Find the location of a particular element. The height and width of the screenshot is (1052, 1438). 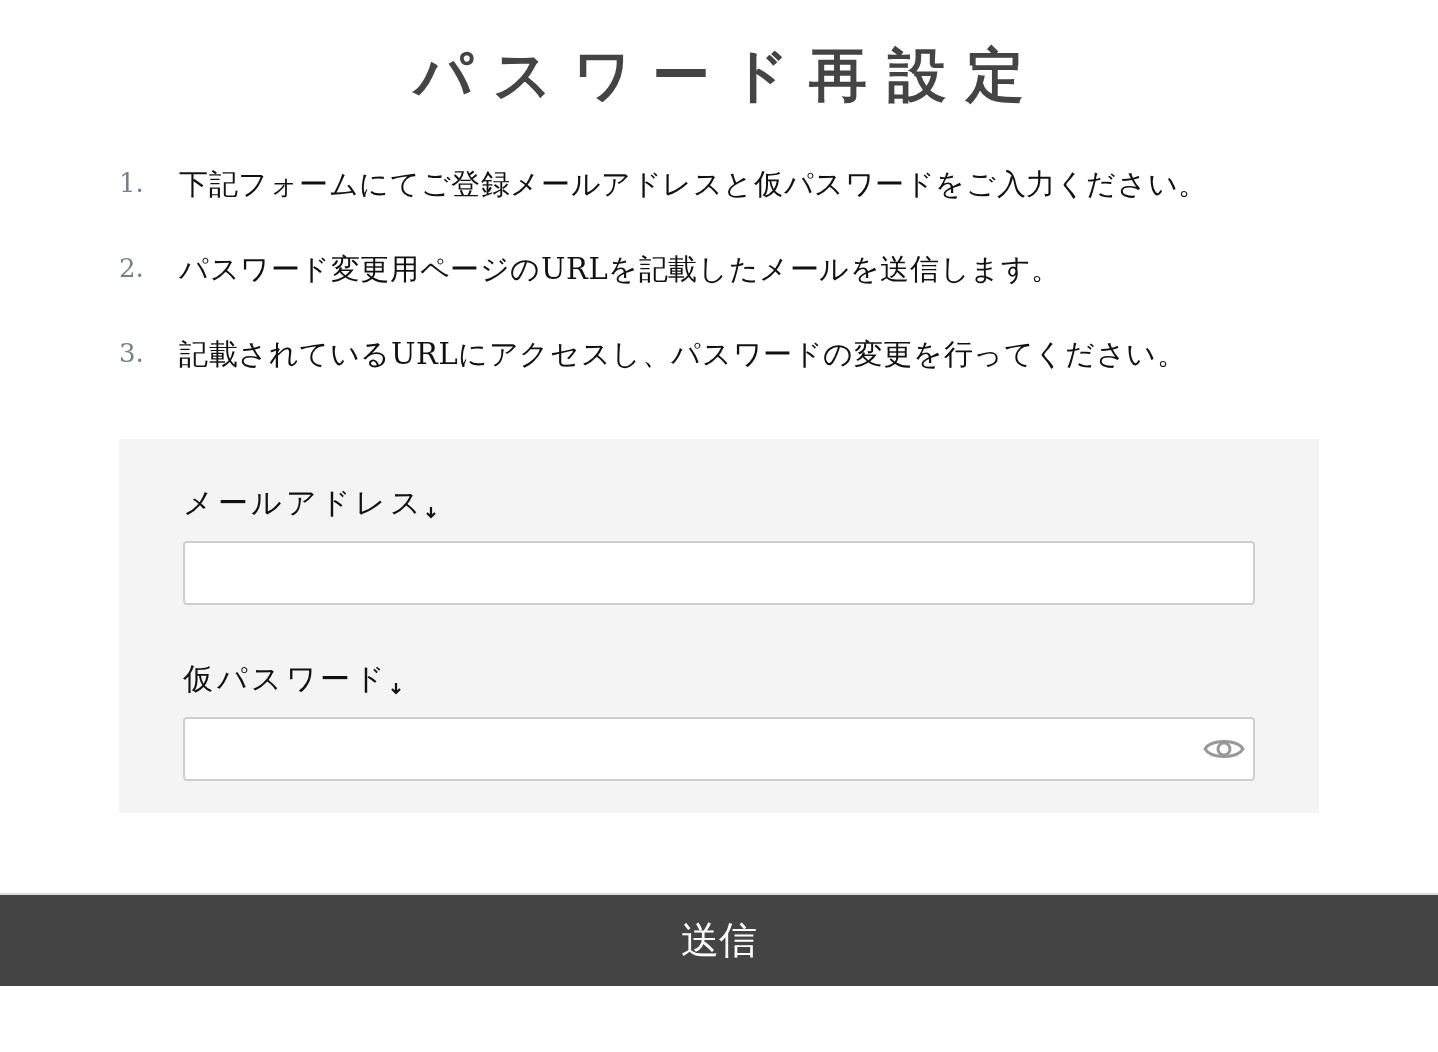

field-label: メールアドレス is located at coordinates (304, 503).